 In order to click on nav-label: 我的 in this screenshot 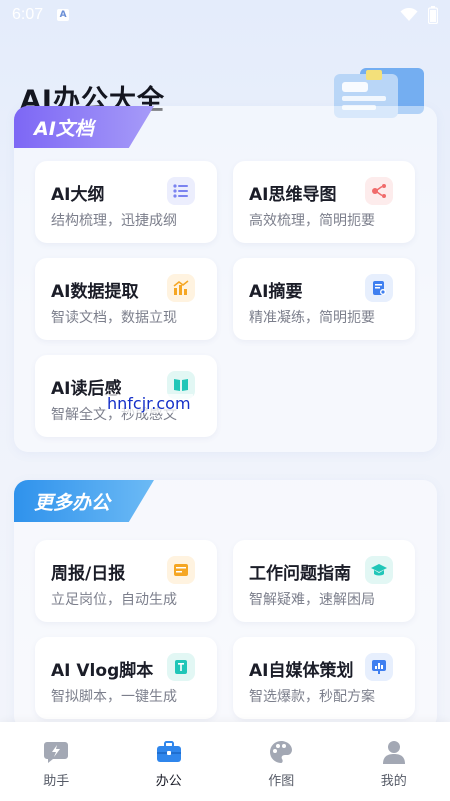, I will do `click(393, 781)`.